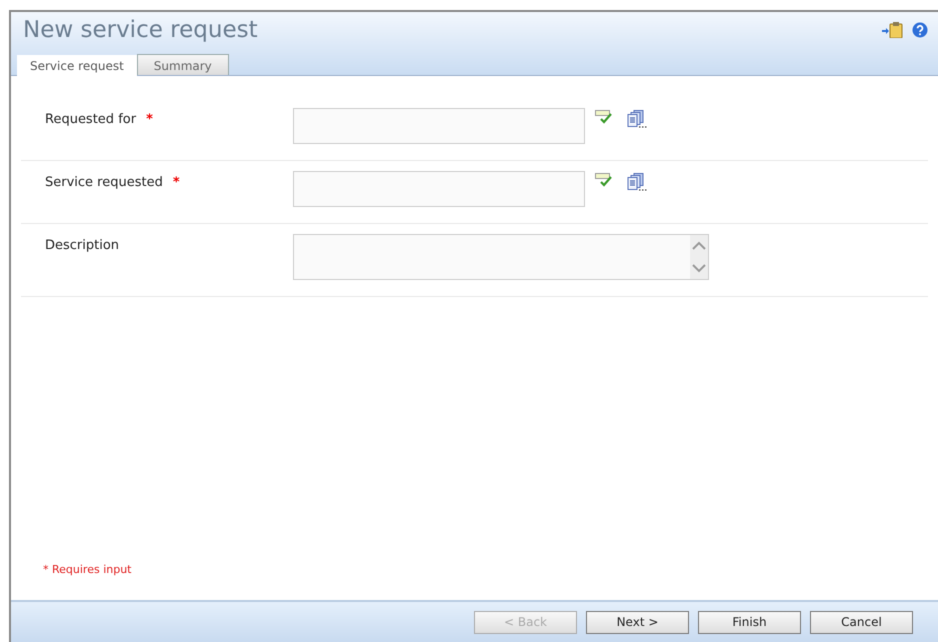 The image size is (938, 642). What do you see at coordinates (90, 119) in the screenshot?
I see `field-label: Requested for` at bounding box center [90, 119].